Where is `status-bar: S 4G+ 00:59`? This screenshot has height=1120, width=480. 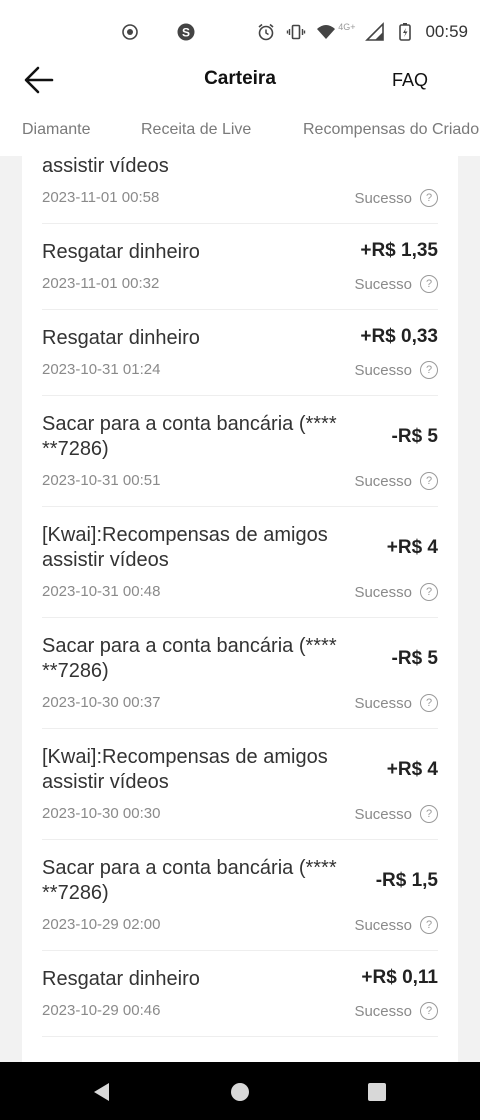 status-bar: S 4G+ 00:59 is located at coordinates (240, 32).